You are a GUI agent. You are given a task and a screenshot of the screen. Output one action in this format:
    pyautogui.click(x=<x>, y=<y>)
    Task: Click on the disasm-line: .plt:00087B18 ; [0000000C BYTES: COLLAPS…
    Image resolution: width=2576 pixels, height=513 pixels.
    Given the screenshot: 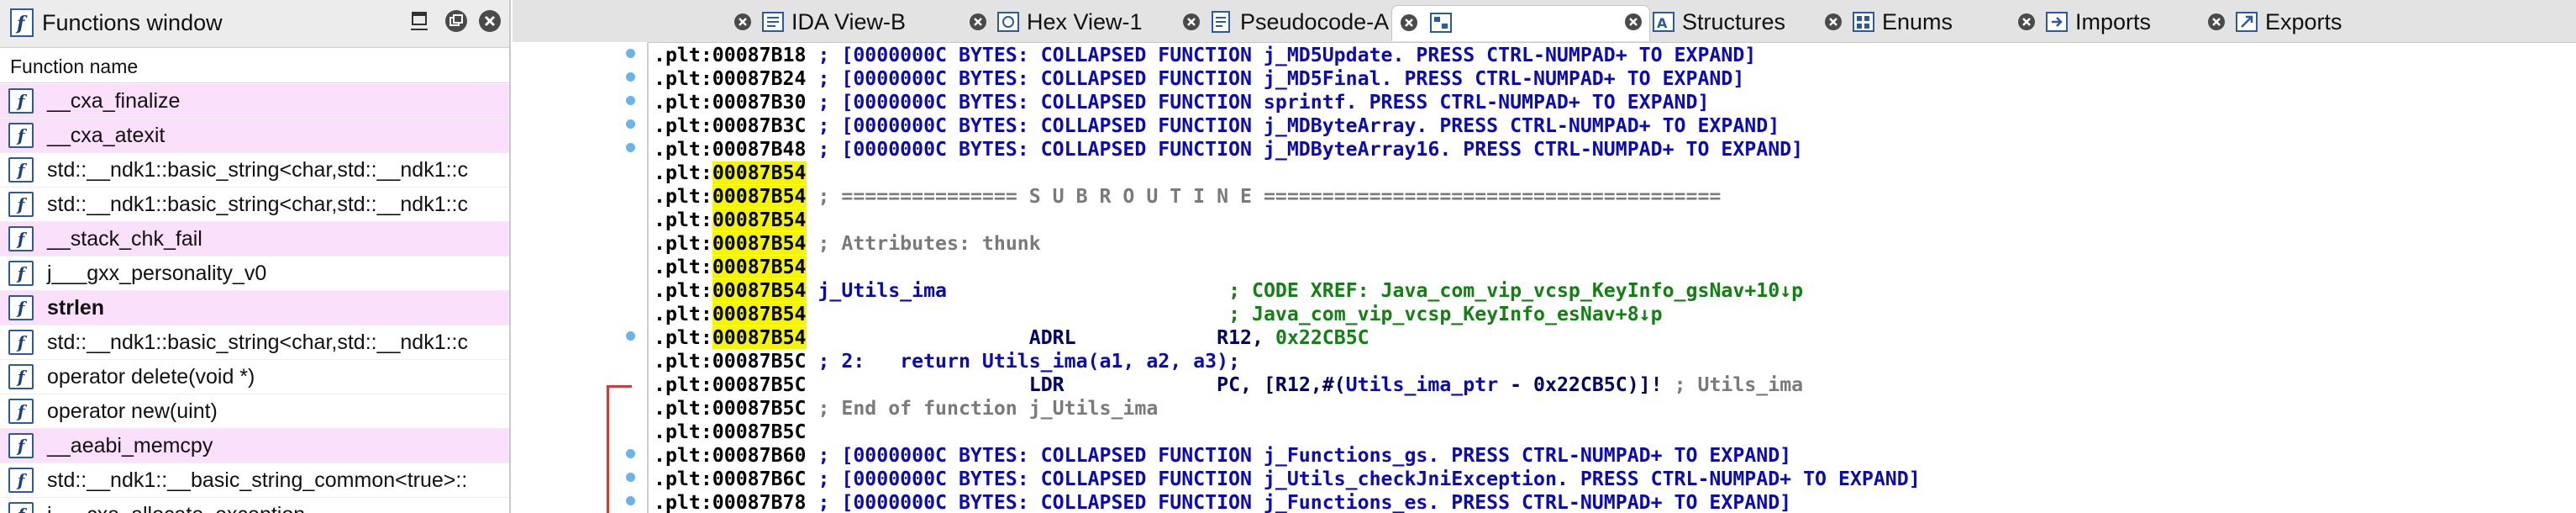 What is the action you would take?
    pyautogui.click(x=1205, y=55)
    